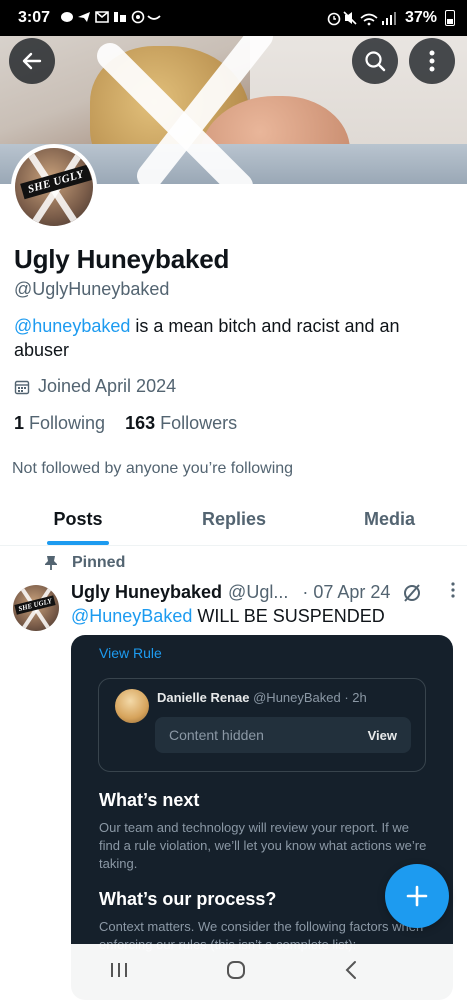 The width and height of the screenshot is (467, 1000). I want to click on calendar-icon, so click(22, 387).